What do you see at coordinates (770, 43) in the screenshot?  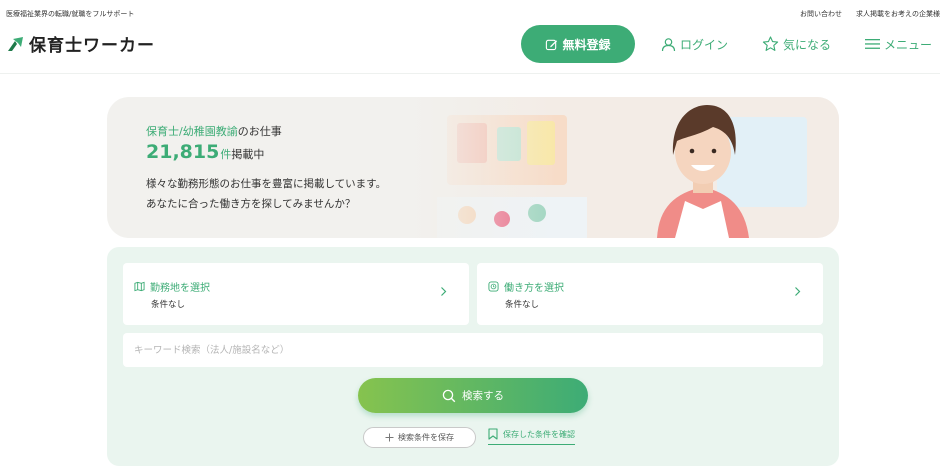 I see `star-icon` at bounding box center [770, 43].